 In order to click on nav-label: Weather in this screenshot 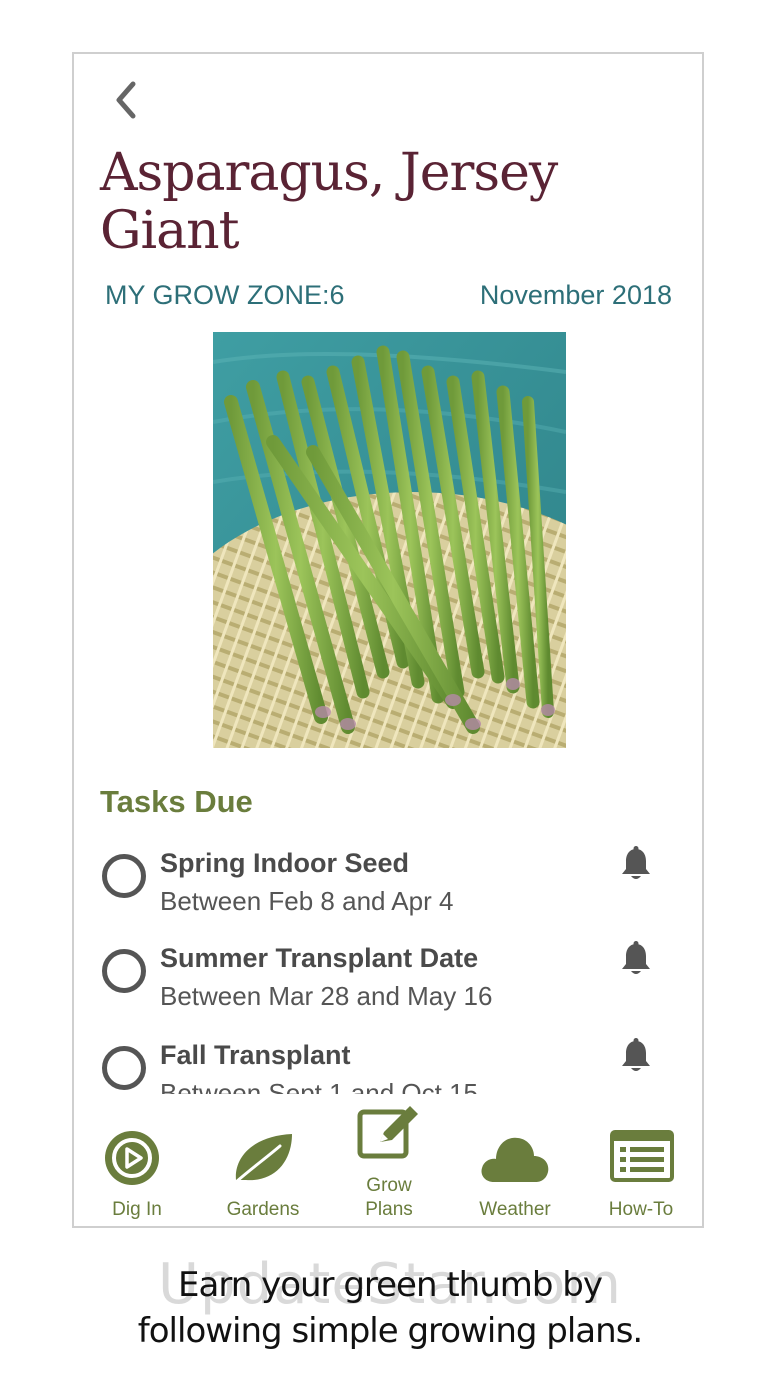, I will do `click(515, 1209)`.